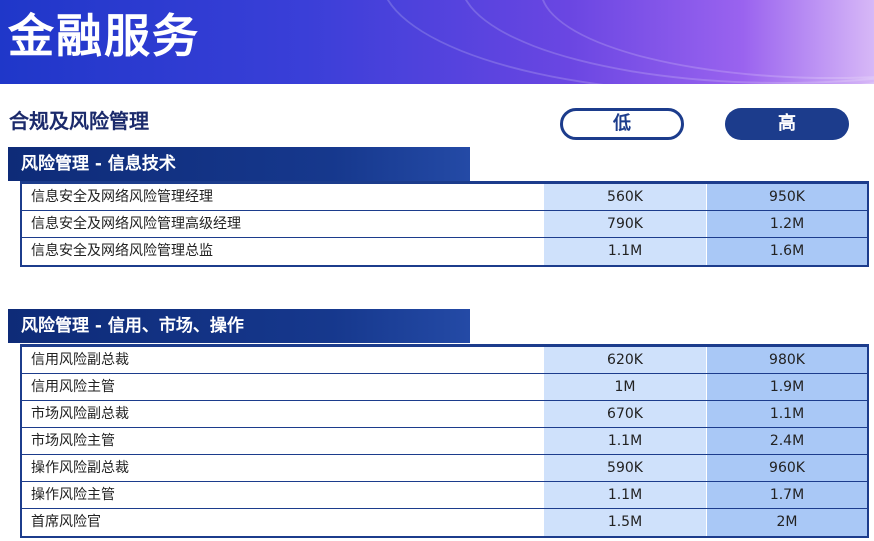  I want to click on table-row: 市场风险主管 1.1M 2.4M, so click(444, 441).